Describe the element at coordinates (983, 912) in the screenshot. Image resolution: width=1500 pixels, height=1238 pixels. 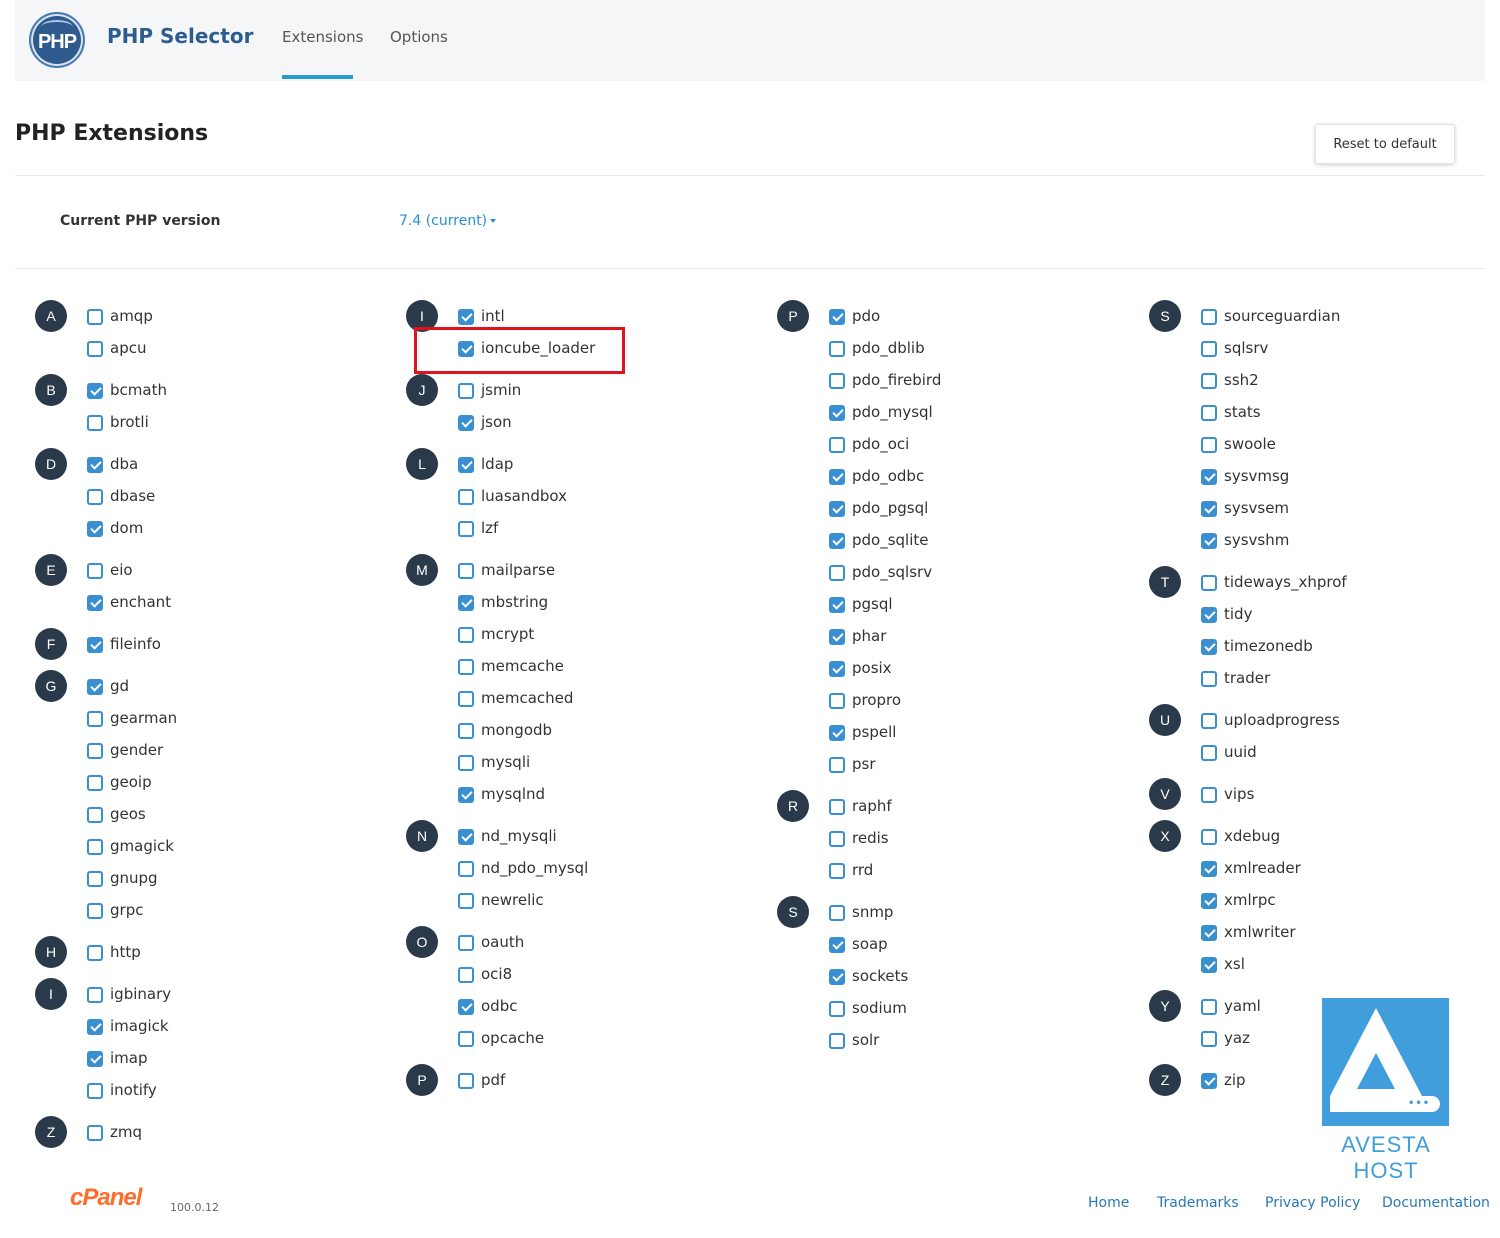
I see `extension-snmp: snmp` at that location.